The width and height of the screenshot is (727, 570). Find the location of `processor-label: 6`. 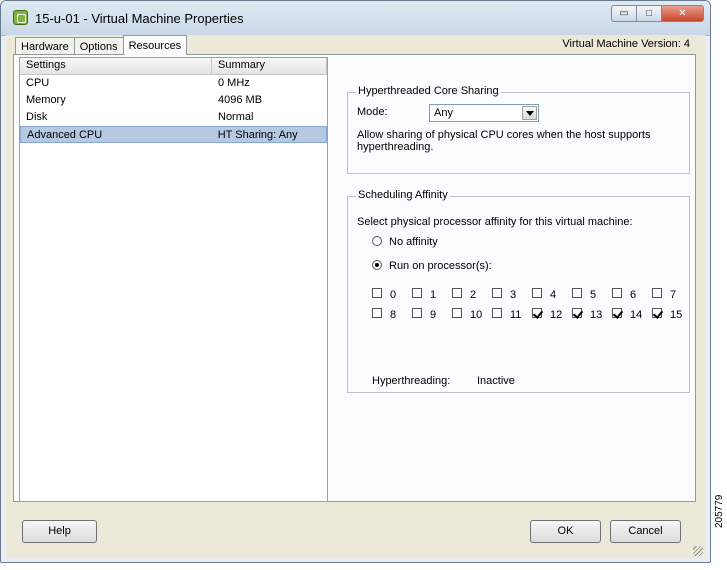

processor-label: 6 is located at coordinates (633, 295).